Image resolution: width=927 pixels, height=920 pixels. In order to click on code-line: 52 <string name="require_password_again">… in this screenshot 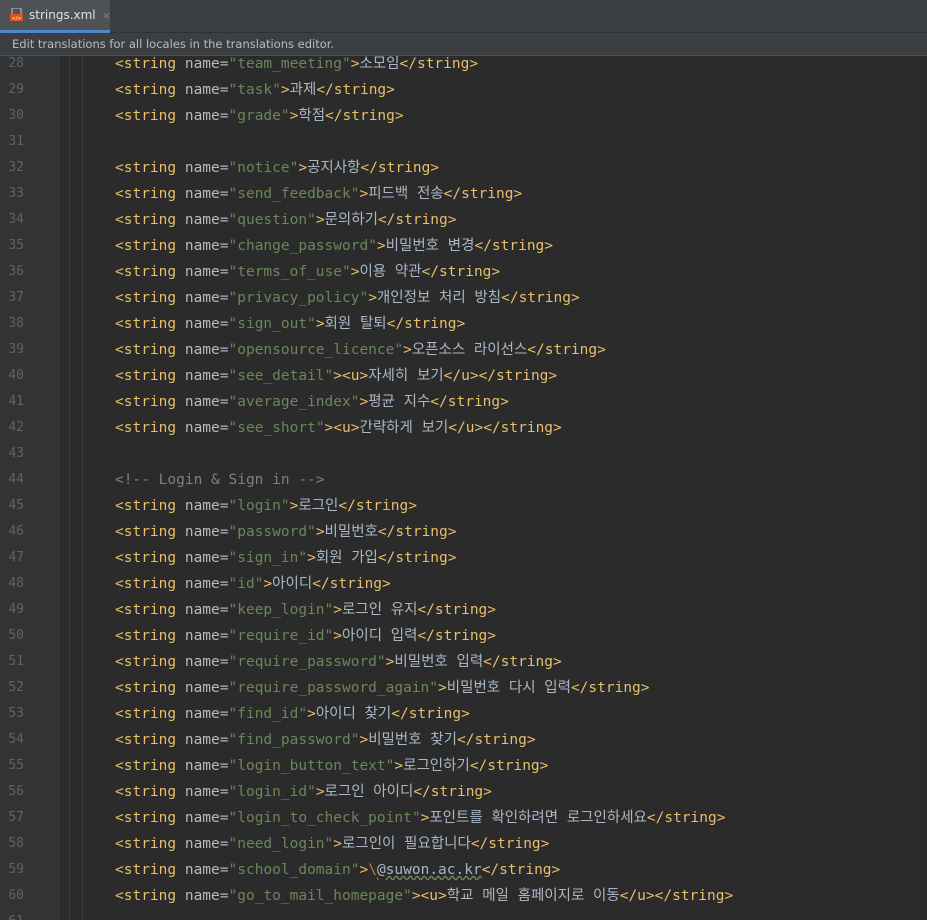, I will do `click(463, 688)`.